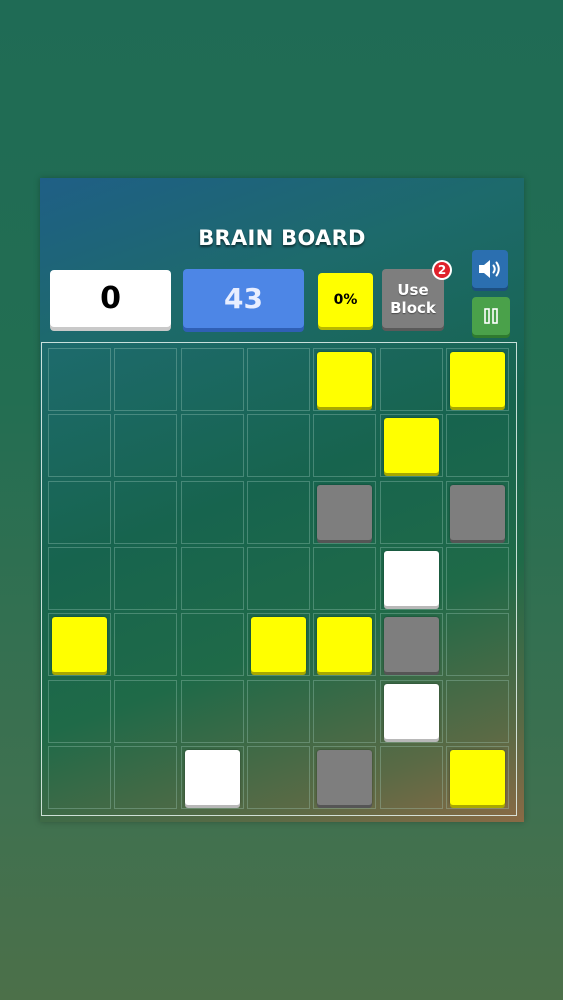 The image size is (563, 1000). I want to click on pause-button, so click(491, 316).